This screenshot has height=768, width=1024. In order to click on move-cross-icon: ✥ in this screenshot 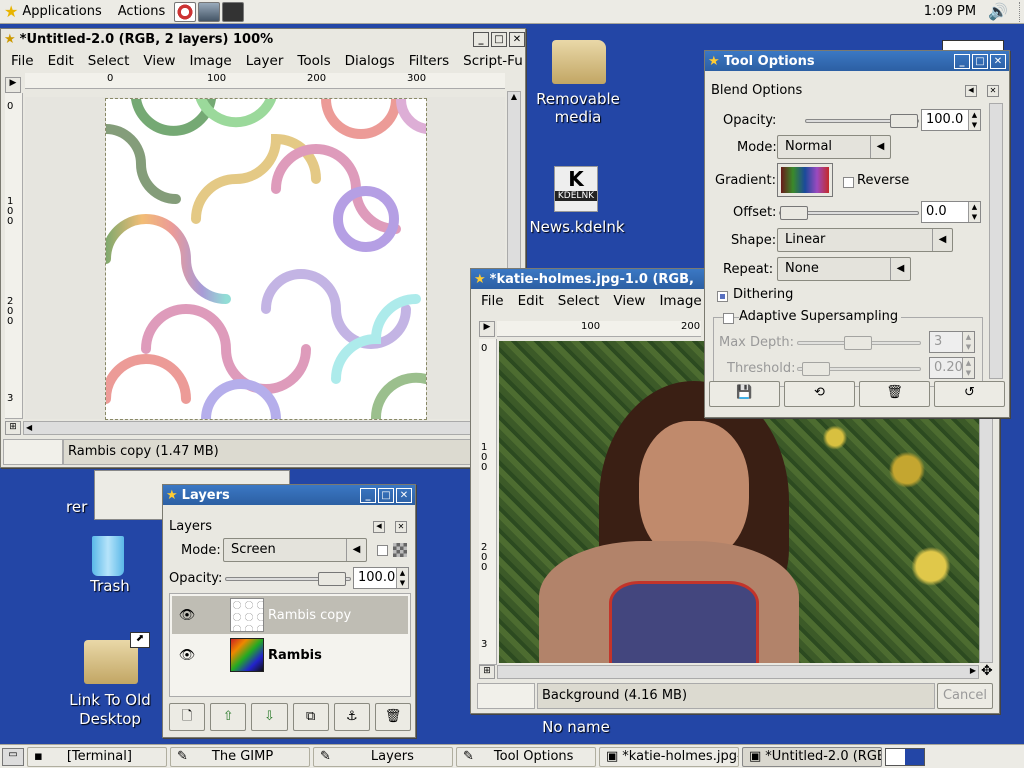, I will do `click(987, 671)`.